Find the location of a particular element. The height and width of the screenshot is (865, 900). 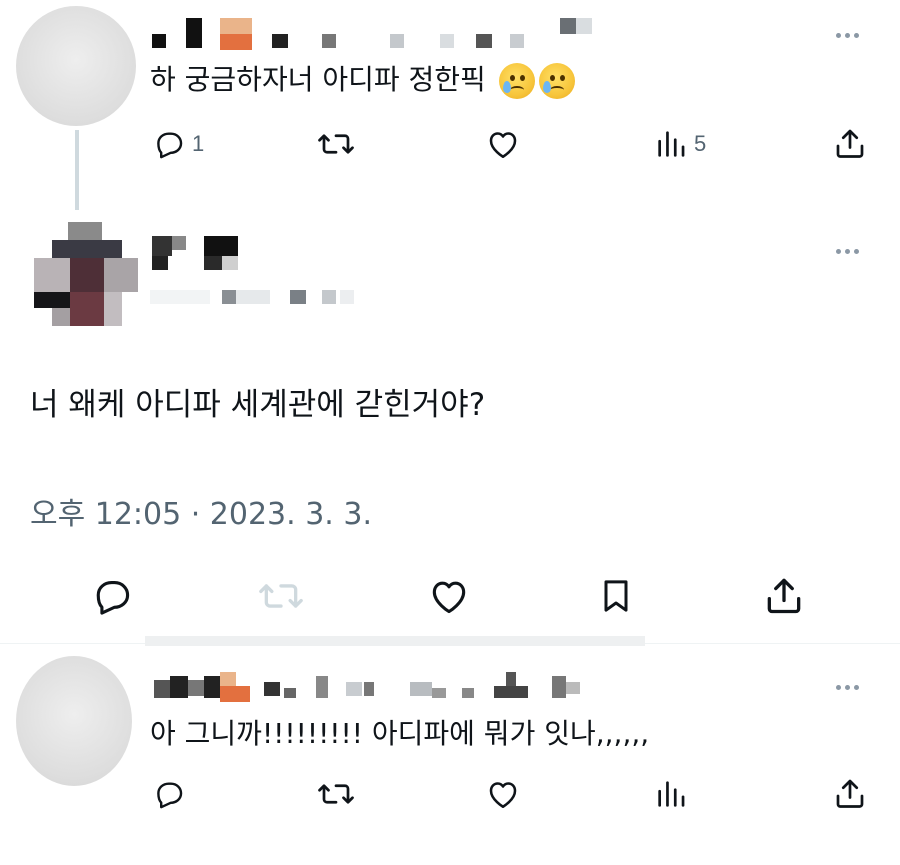

tweet-timestamp: 오후 12:05 · 2023. 3. 3. is located at coordinates (201, 515).